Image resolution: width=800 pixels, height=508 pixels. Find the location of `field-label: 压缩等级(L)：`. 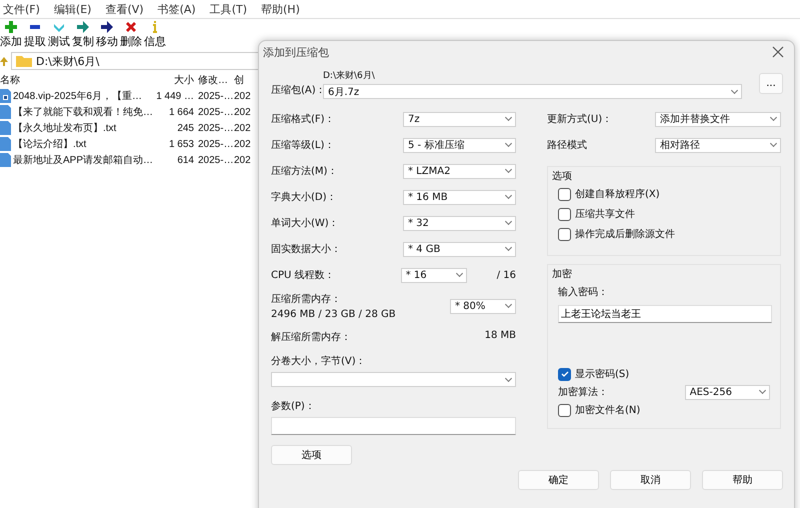

field-label: 压缩等级(L)： is located at coordinates (303, 145).